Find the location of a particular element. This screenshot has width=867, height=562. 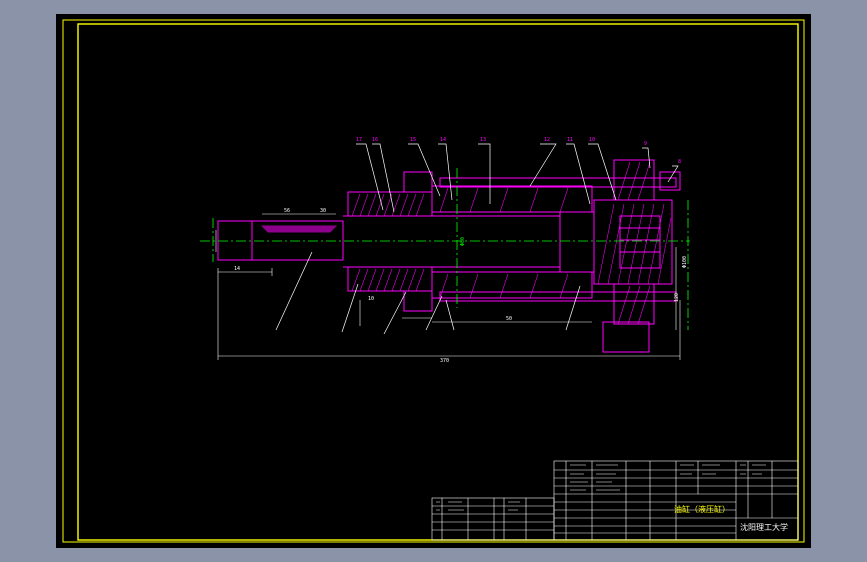

dim-30: 30 is located at coordinates (323, 211).